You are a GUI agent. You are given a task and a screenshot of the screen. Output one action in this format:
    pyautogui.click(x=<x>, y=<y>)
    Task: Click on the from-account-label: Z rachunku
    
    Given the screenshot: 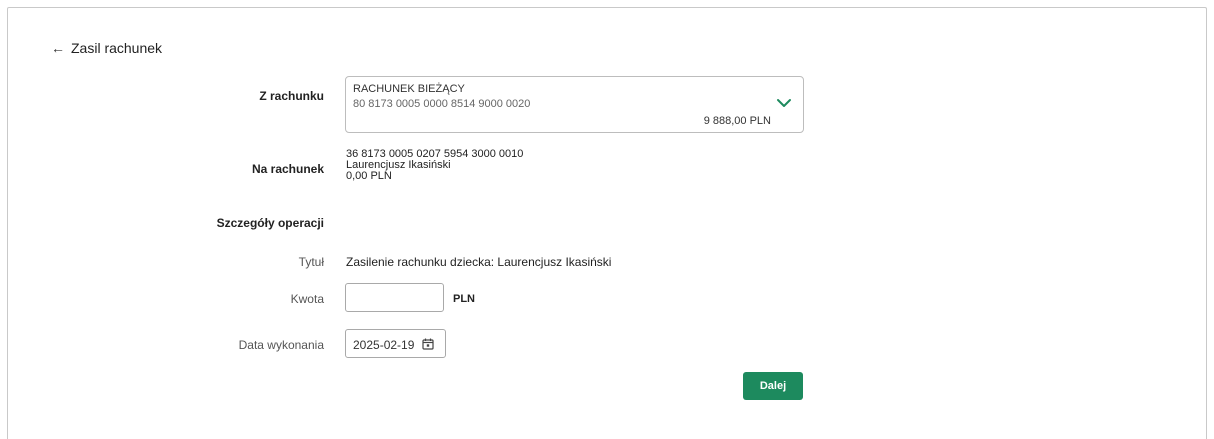 What is the action you would take?
    pyautogui.click(x=291, y=96)
    